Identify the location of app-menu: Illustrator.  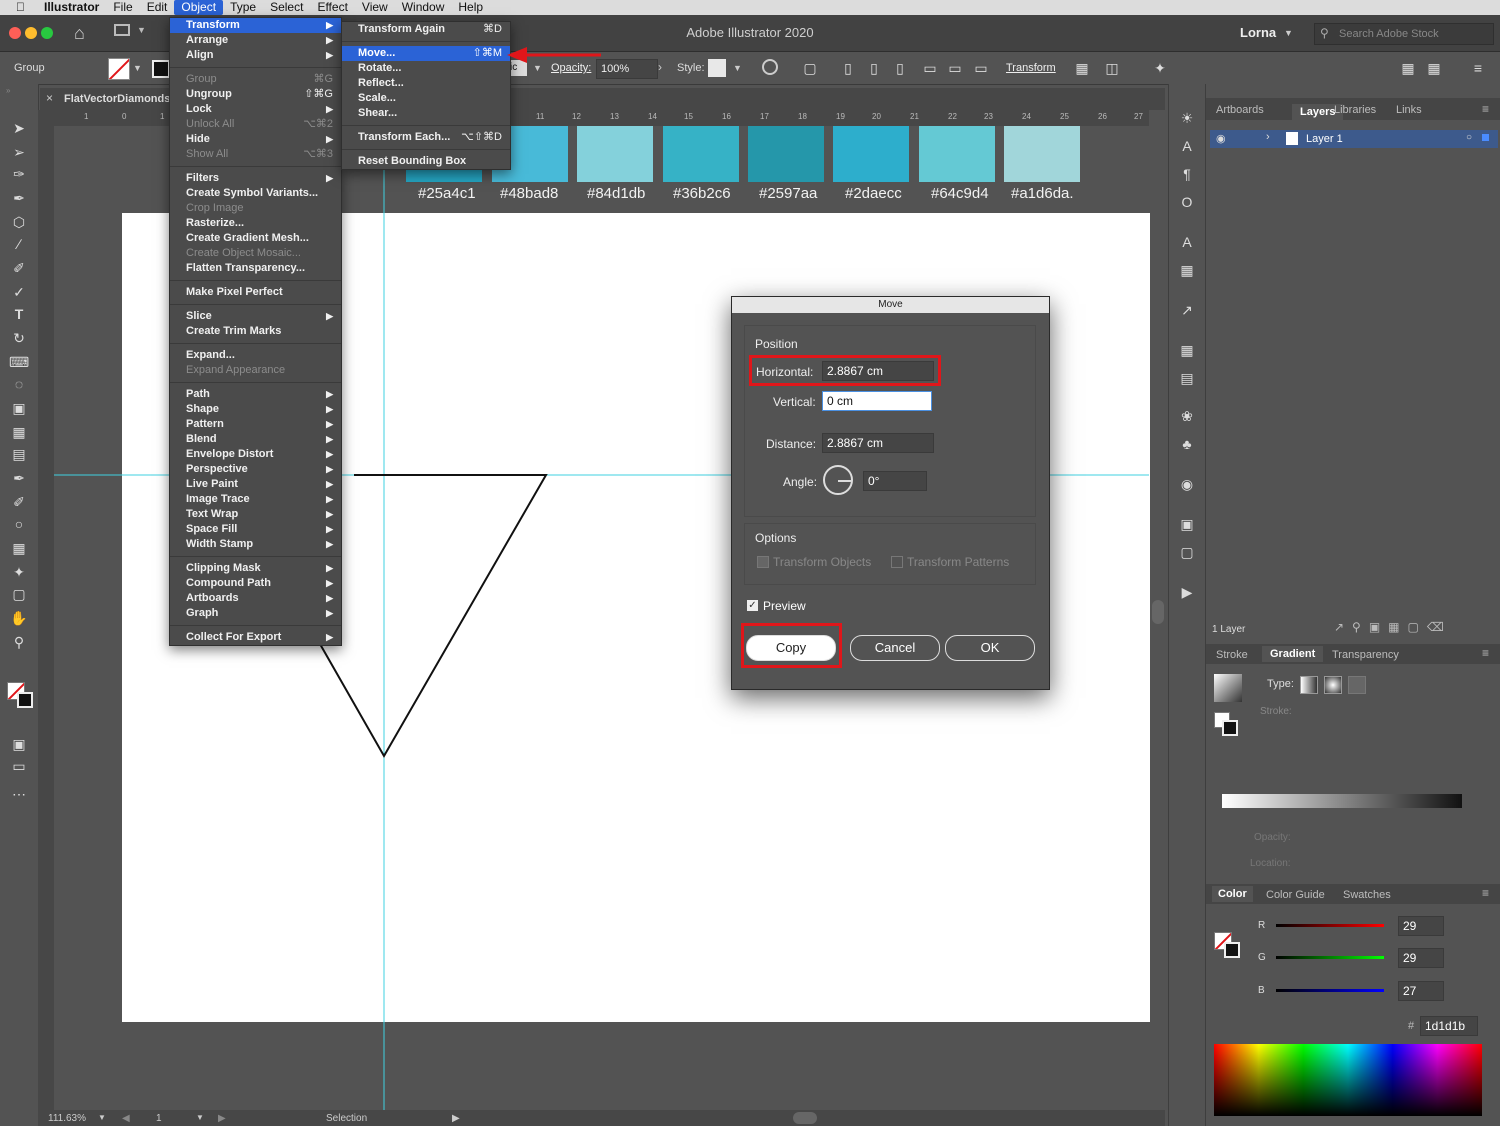
(71, 7).